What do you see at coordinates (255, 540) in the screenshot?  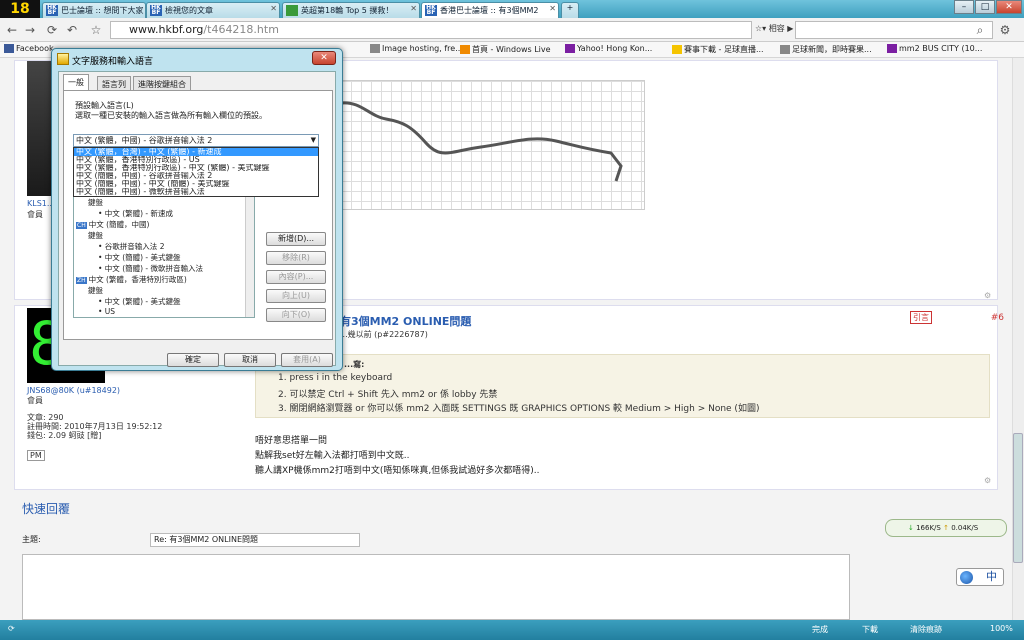 I see `subject-input: Re: 有3個MM2 ONLINE問題` at bounding box center [255, 540].